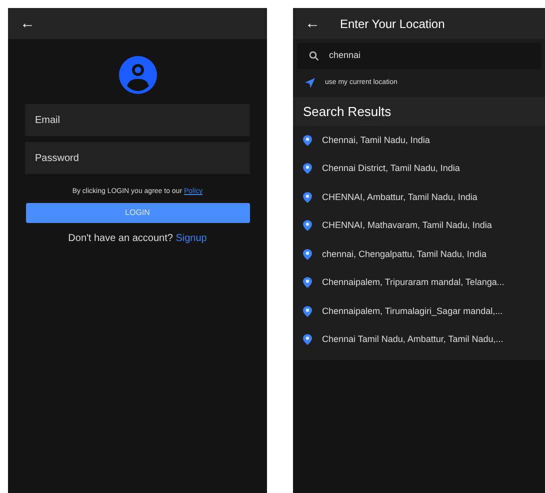 The height and width of the screenshot is (493, 545). Describe the element at coordinates (137, 158) in the screenshot. I see `password-field: Password` at that location.